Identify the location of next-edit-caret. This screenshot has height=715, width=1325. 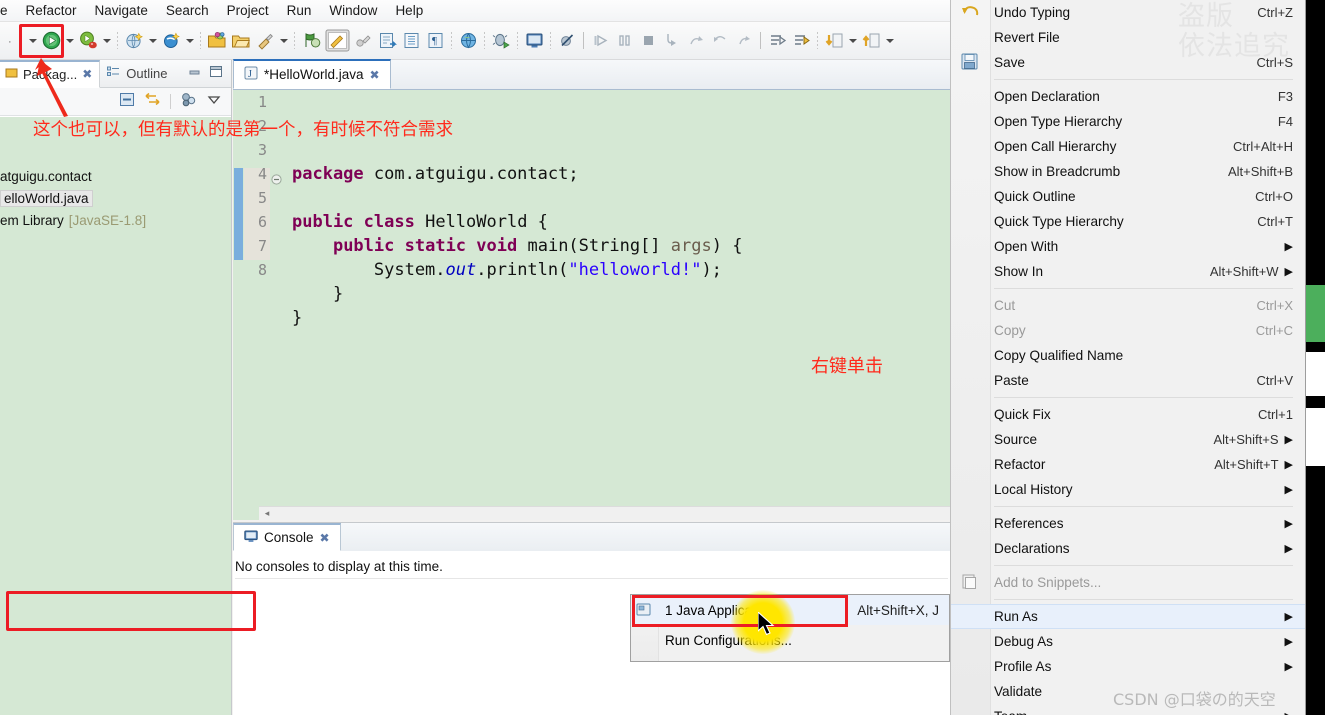
(889, 41).